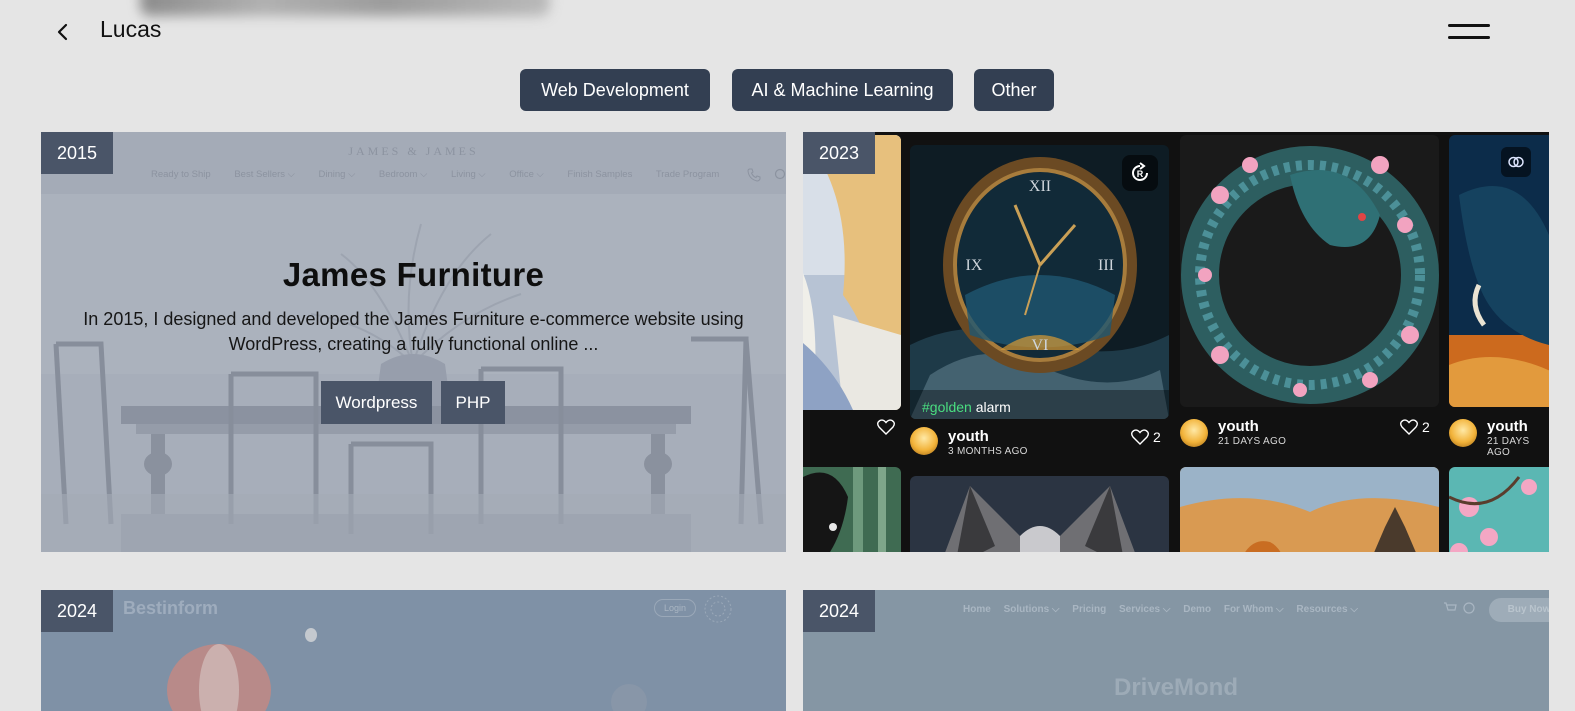 The image size is (1575, 711). What do you see at coordinates (780, 174) in the screenshot?
I see `search-icon` at bounding box center [780, 174].